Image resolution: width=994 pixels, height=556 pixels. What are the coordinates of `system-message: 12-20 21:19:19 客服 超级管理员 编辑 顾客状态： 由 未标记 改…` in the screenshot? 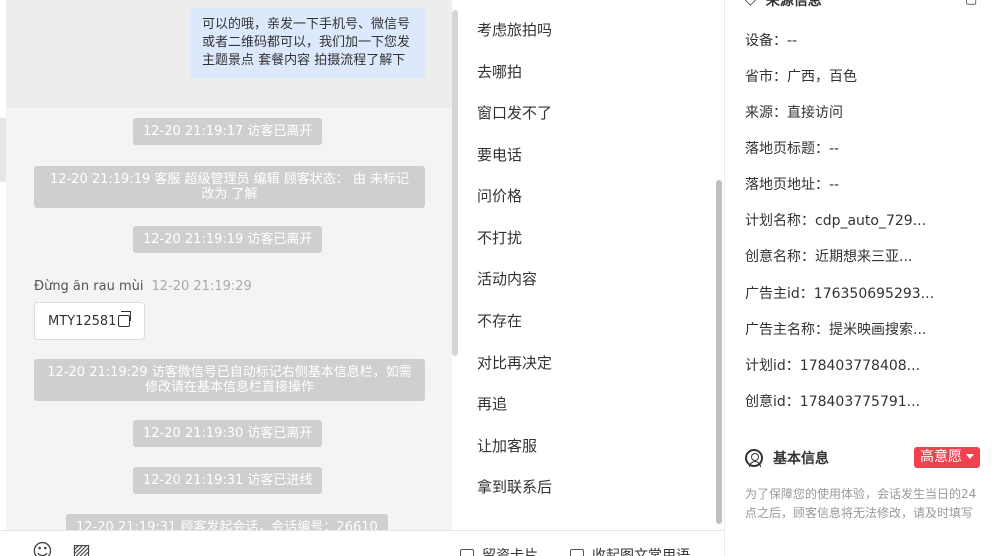 It's located at (229, 187).